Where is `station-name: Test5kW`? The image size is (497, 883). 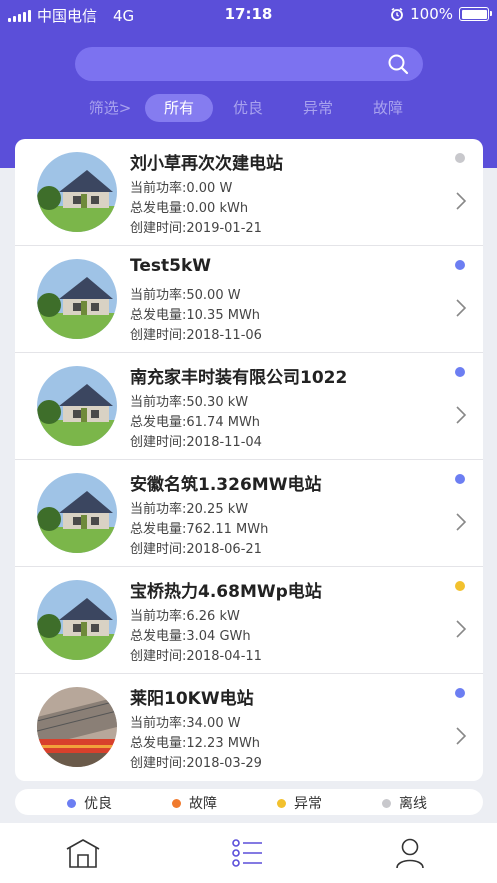
station-name: Test5kW is located at coordinates (170, 266).